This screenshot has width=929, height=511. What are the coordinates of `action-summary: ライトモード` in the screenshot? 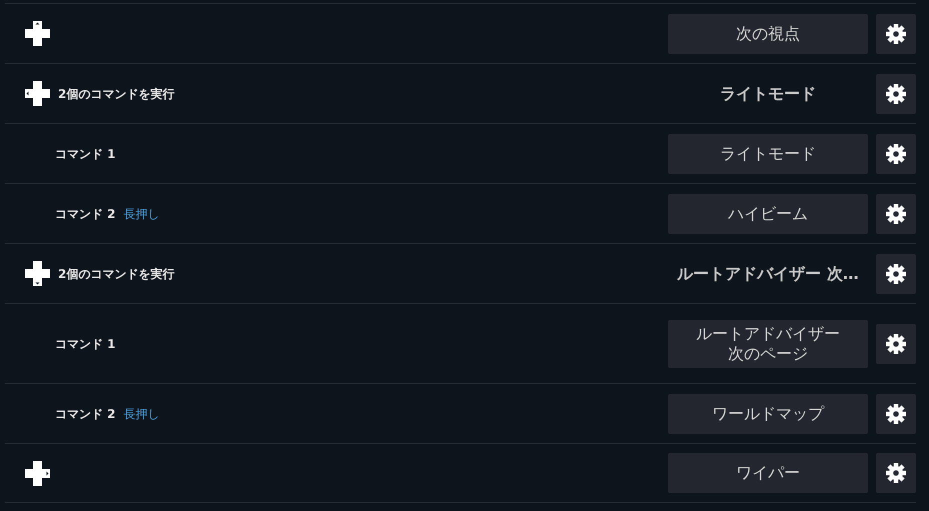 It's located at (768, 93).